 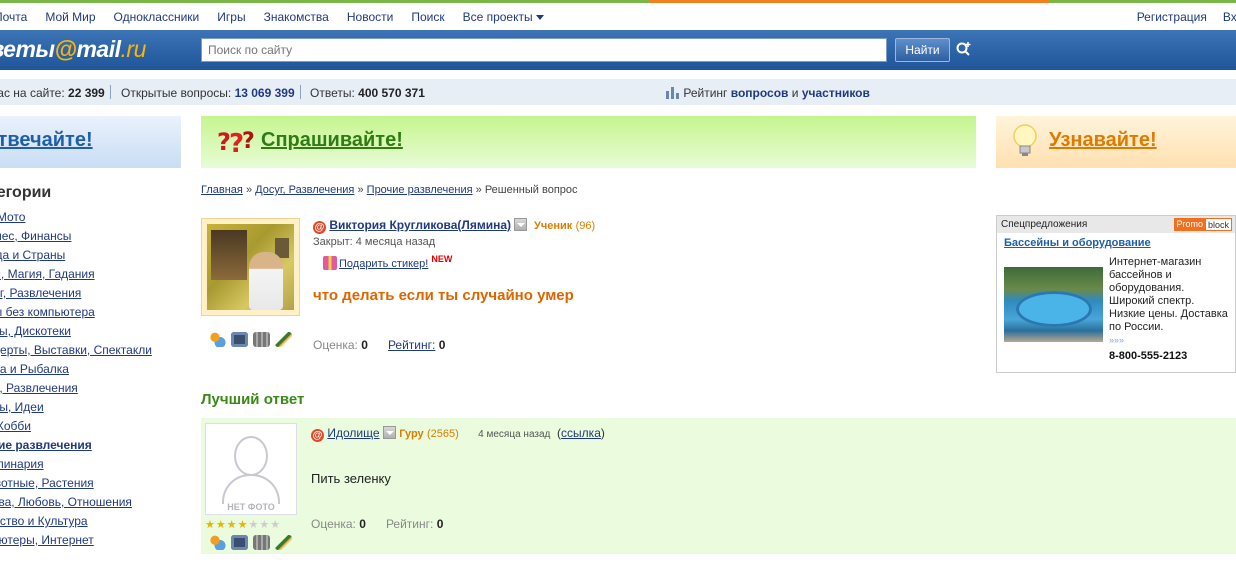 What do you see at coordinates (47, 540) in the screenshot?
I see `sidebar-category-label: Компьютеры, Интернет` at bounding box center [47, 540].